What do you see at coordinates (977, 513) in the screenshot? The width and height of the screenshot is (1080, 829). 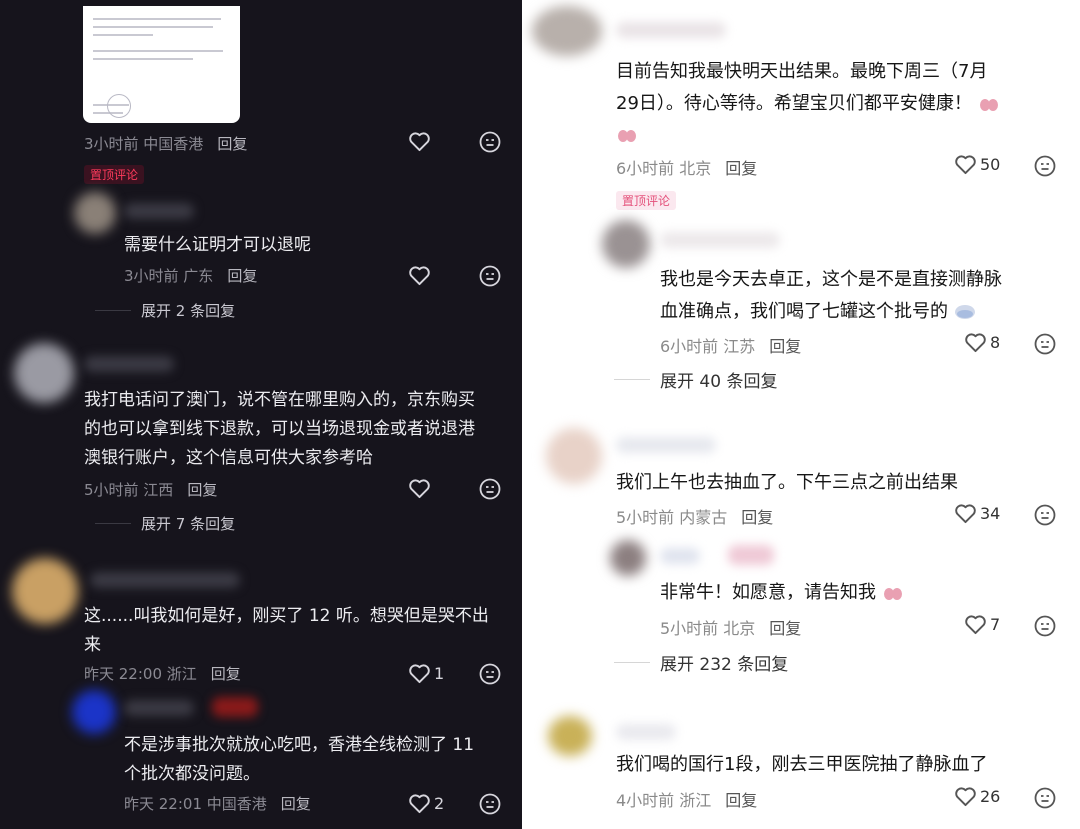 I see `like-button: 34` at bounding box center [977, 513].